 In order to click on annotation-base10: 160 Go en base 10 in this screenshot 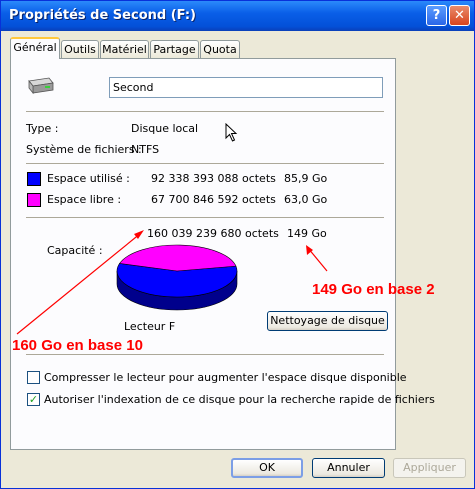, I will do `click(77, 345)`.